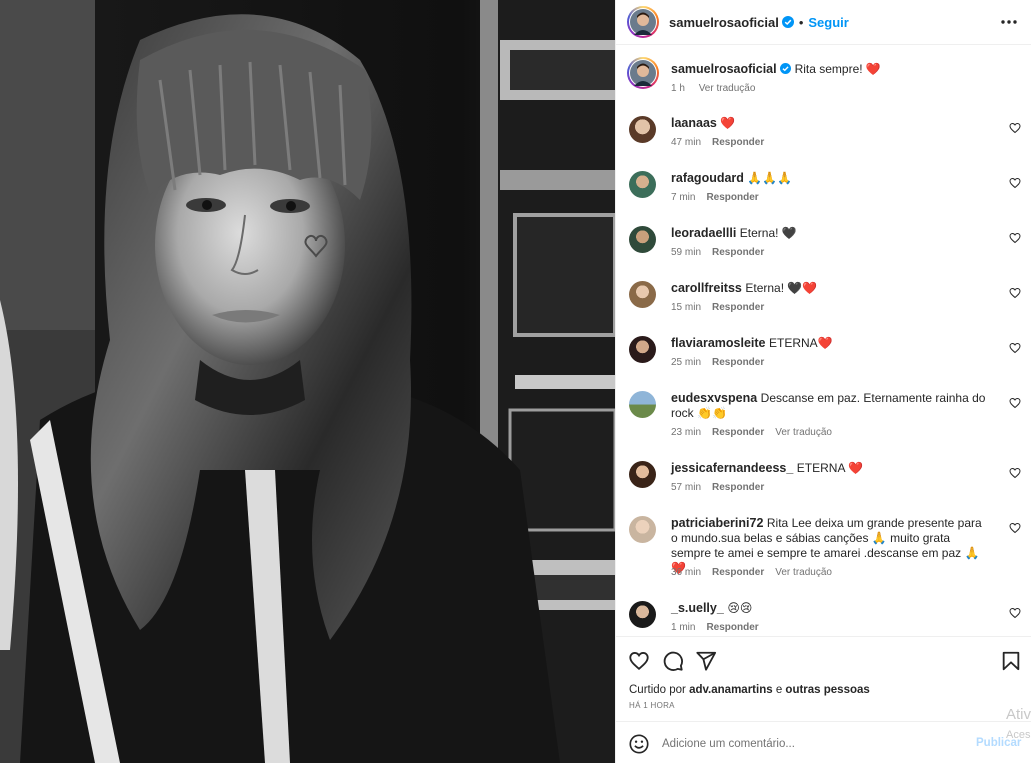 Image resolution: width=1031 pixels, height=763 pixels. I want to click on comment-time: 25 min, so click(686, 362).